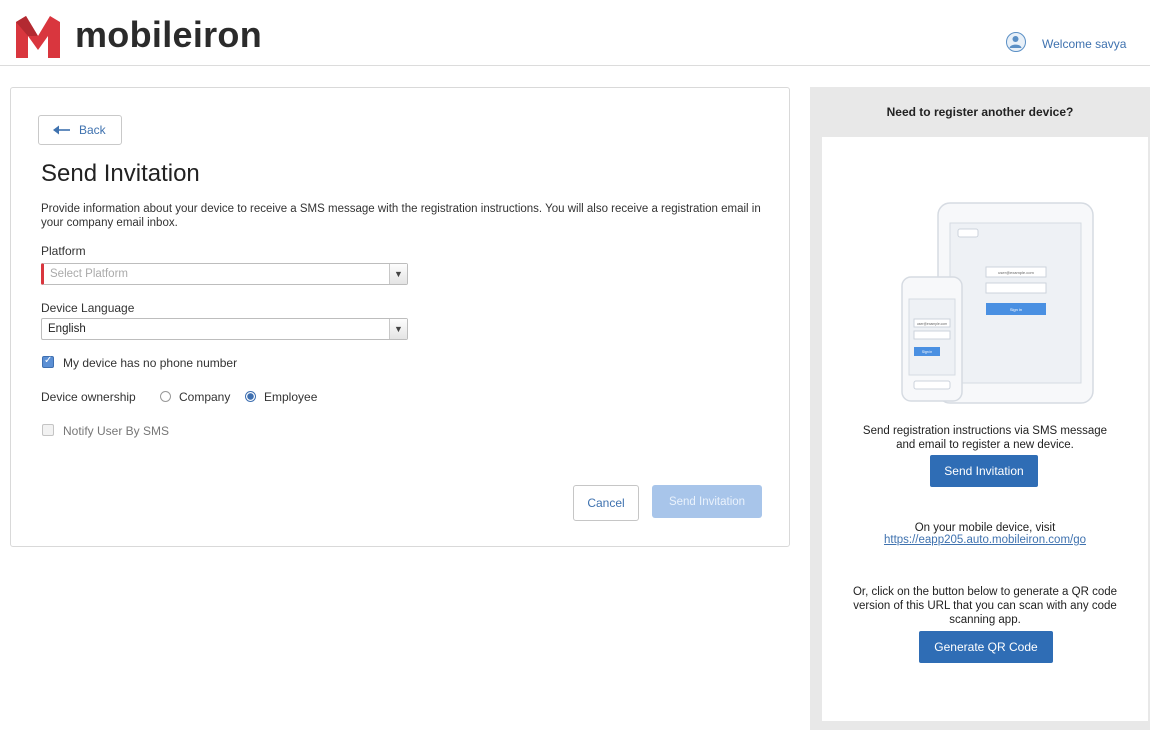 The height and width of the screenshot is (730, 1150). I want to click on ownership-employee-radio, so click(250, 396).